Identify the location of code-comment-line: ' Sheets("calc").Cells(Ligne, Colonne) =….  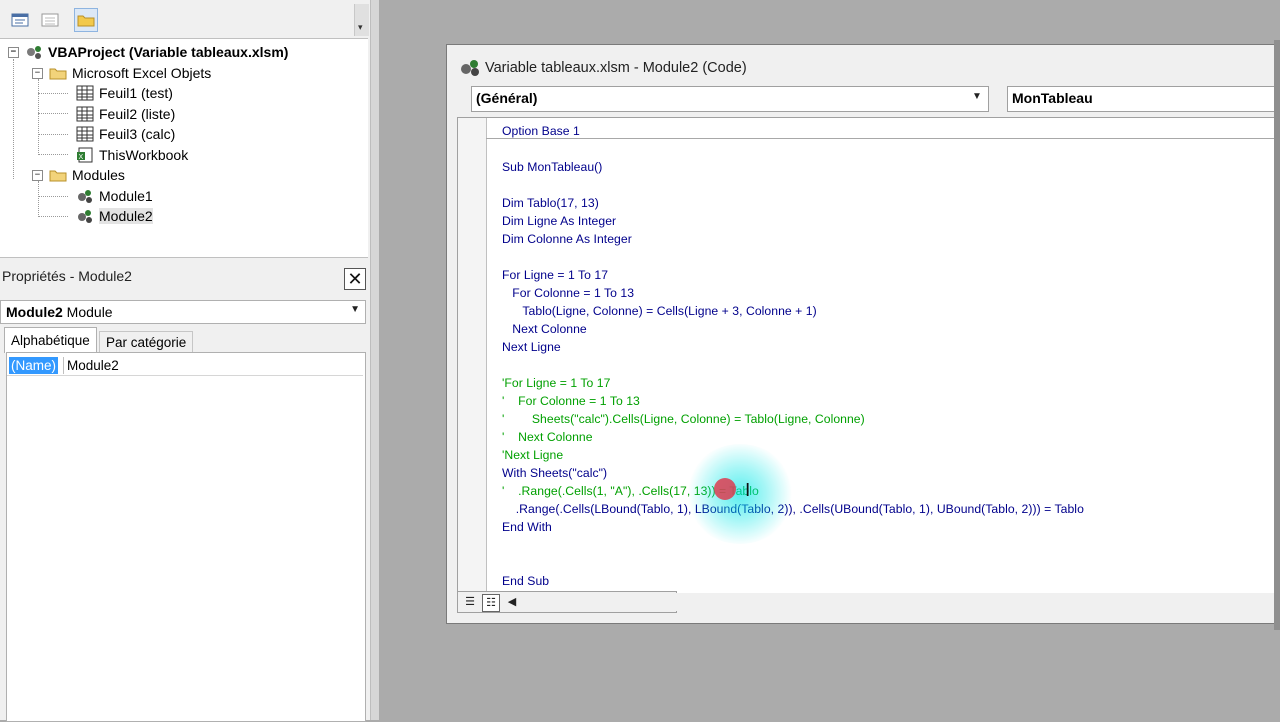
(683, 419).